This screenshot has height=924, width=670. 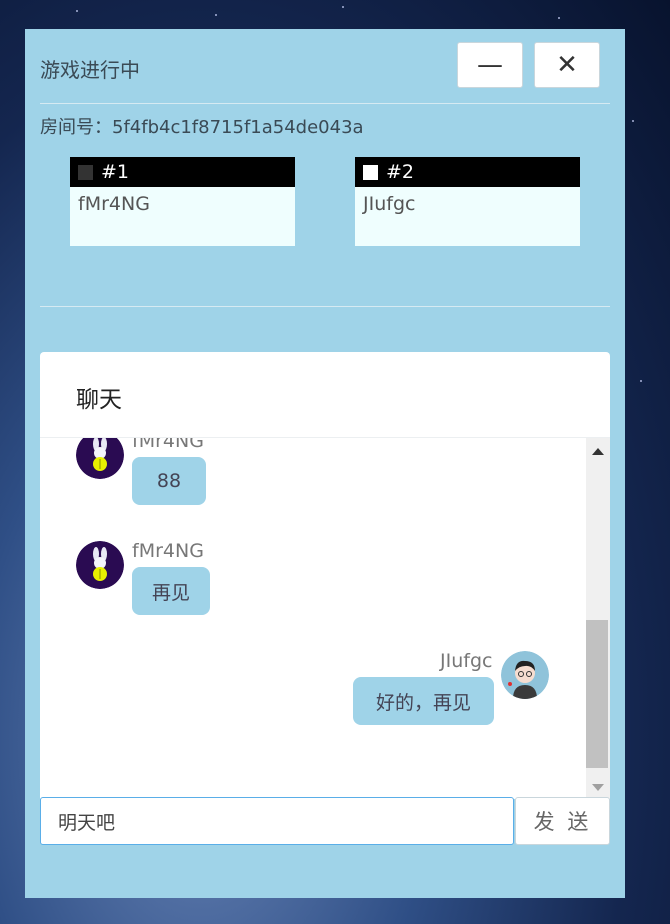 What do you see at coordinates (467, 201) in the screenshot?
I see `player-card-2: #2 JIufgc` at bounding box center [467, 201].